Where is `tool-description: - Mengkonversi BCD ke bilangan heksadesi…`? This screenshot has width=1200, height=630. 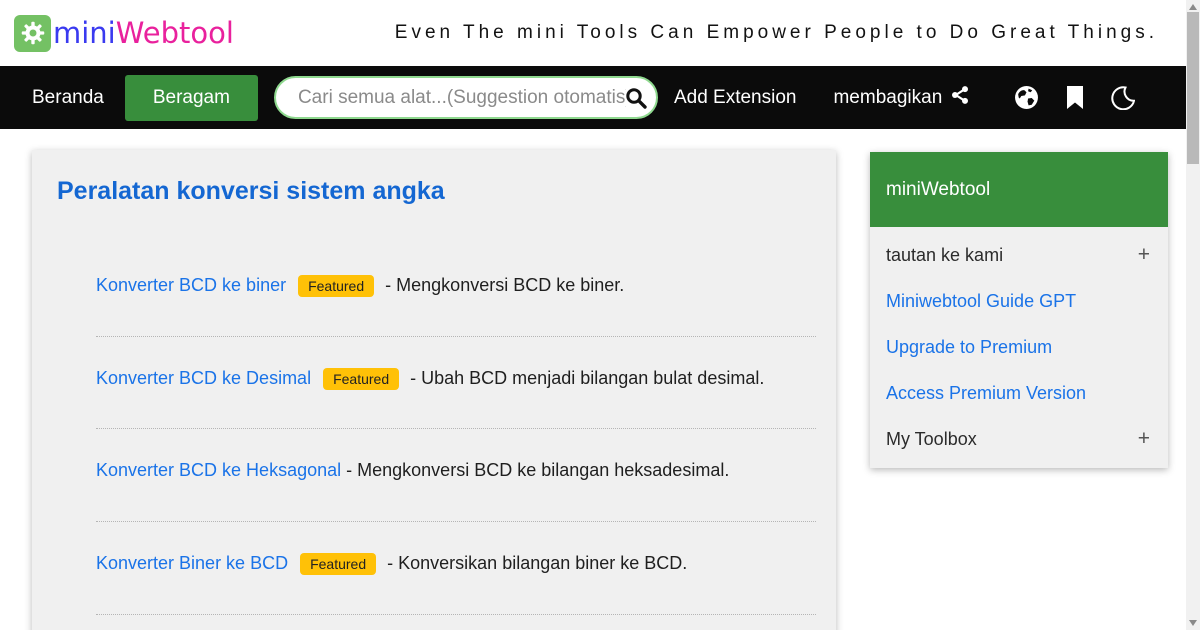
tool-description: - Mengkonversi BCD ke bilangan heksadesi… is located at coordinates (538, 470).